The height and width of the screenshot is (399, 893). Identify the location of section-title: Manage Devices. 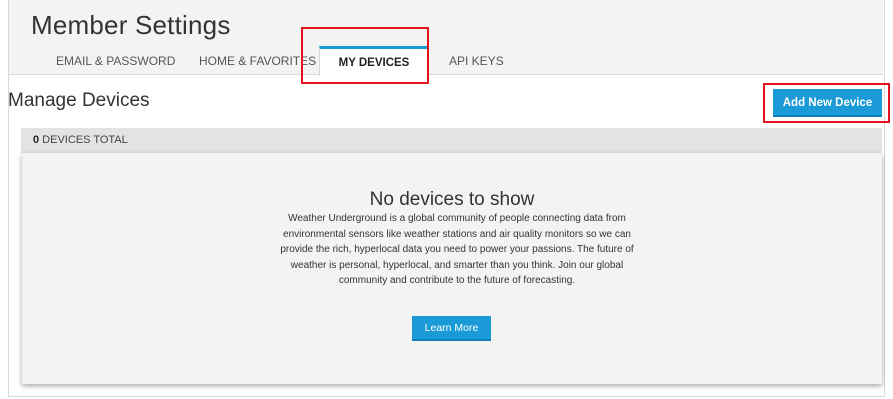
(79, 100).